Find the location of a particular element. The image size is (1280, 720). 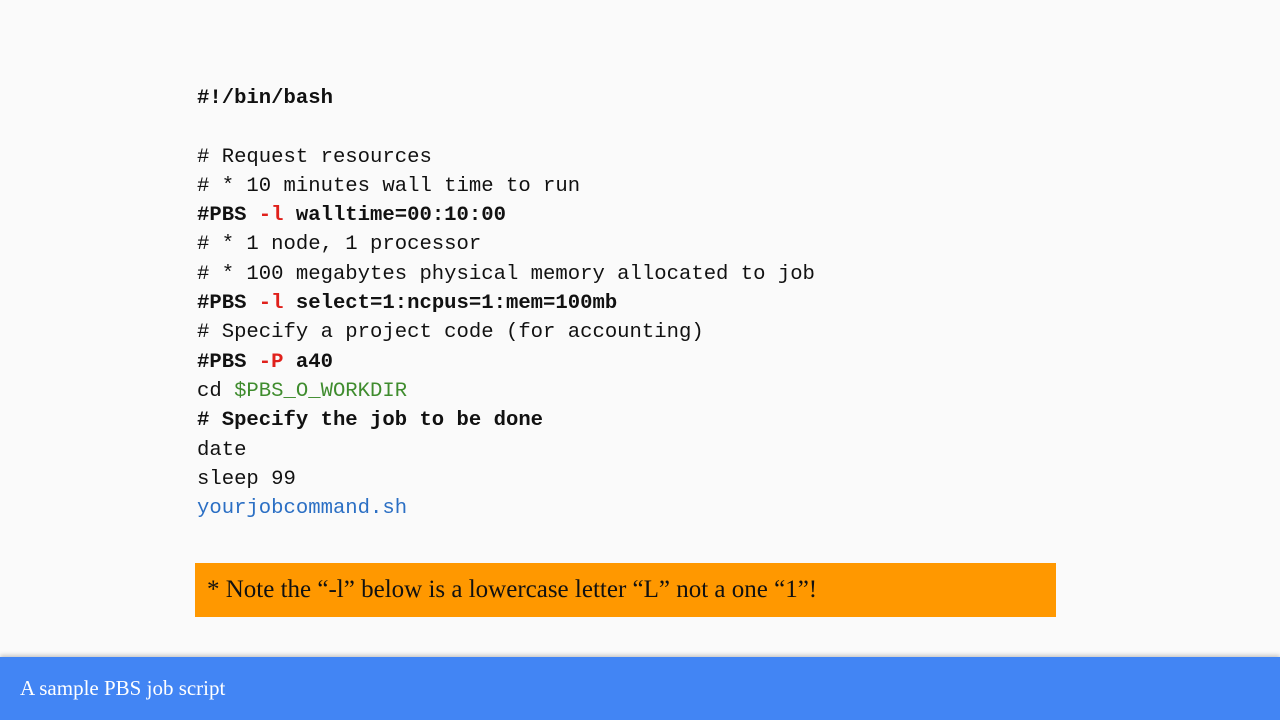

code-token: #!/bin/bash is located at coordinates (265, 98).